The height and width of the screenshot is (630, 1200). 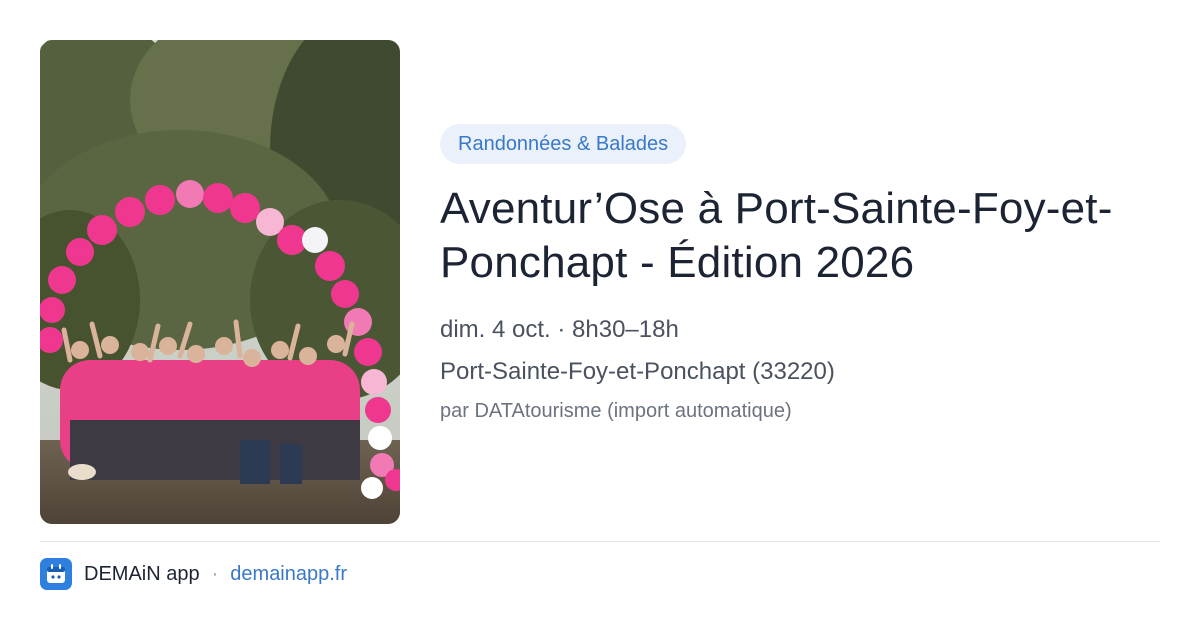 I want to click on domain-link: demainapp.fr, so click(x=288, y=574).